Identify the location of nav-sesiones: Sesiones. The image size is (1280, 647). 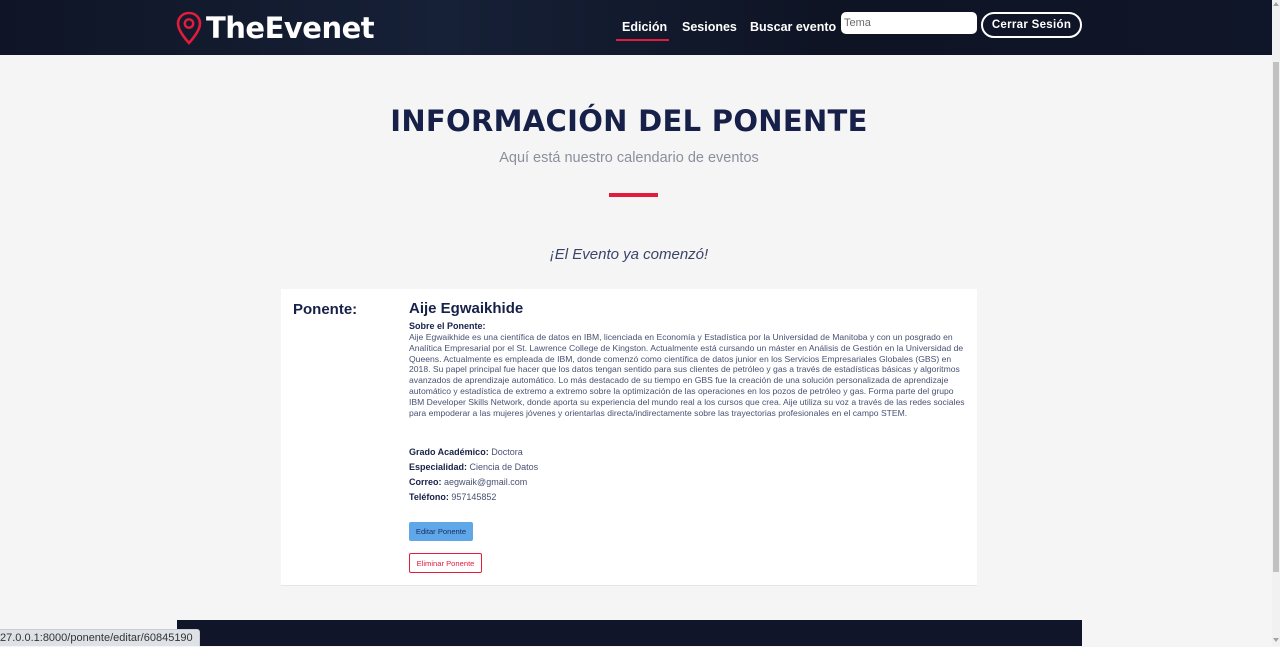
(709, 27).